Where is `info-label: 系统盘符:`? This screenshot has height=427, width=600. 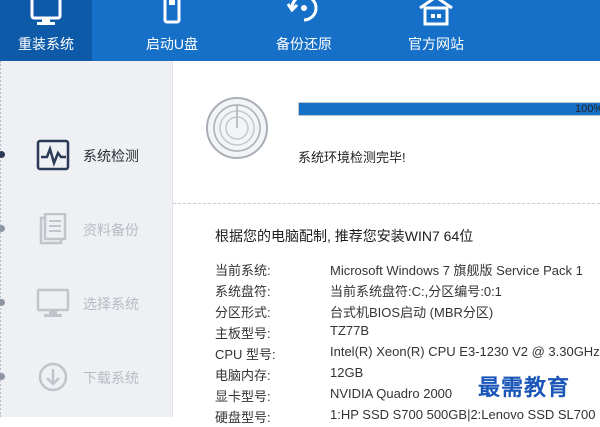 info-label: 系统盘符: is located at coordinates (243, 291).